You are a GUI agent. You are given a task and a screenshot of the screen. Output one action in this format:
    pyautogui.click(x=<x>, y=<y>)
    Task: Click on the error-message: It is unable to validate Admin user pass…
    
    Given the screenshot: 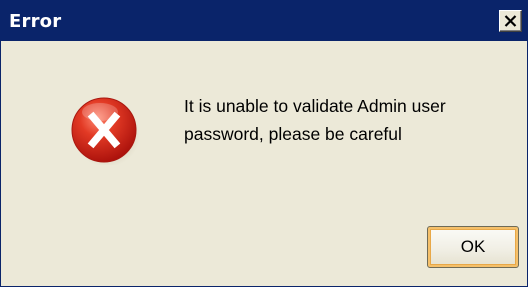 What is the action you would take?
    pyautogui.click(x=315, y=120)
    